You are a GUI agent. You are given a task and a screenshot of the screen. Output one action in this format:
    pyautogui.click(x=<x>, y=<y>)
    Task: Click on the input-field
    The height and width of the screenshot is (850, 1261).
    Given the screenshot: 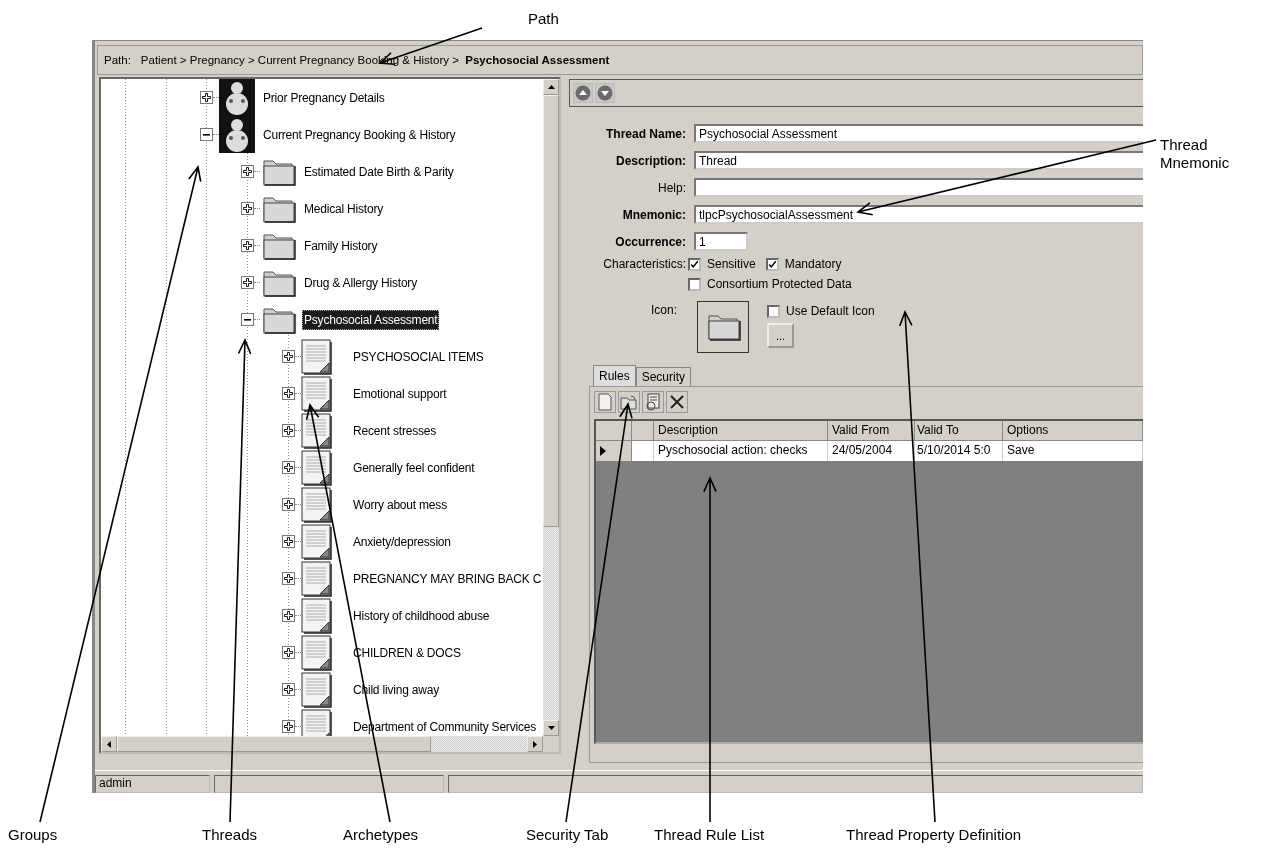 What is the action you would take?
    pyautogui.click(x=918, y=187)
    